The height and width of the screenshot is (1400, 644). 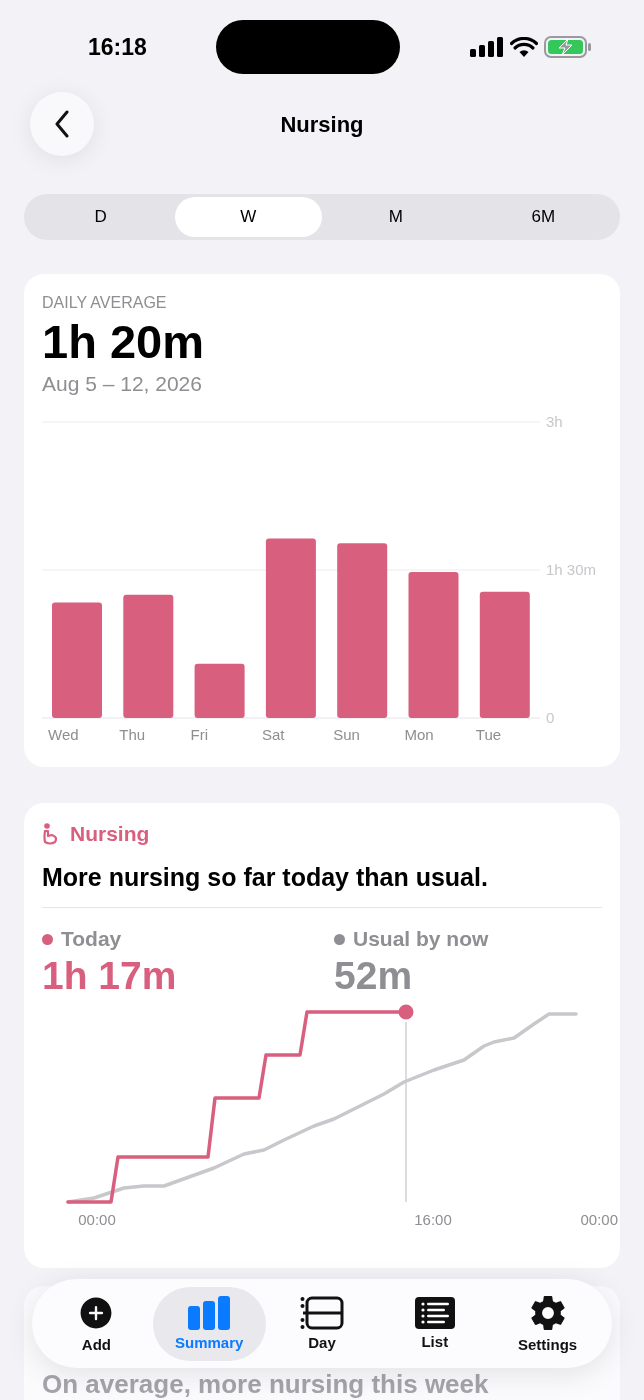 What do you see at coordinates (110, 976) in the screenshot?
I see `stat-value: 1h 17m` at bounding box center [110, 976].